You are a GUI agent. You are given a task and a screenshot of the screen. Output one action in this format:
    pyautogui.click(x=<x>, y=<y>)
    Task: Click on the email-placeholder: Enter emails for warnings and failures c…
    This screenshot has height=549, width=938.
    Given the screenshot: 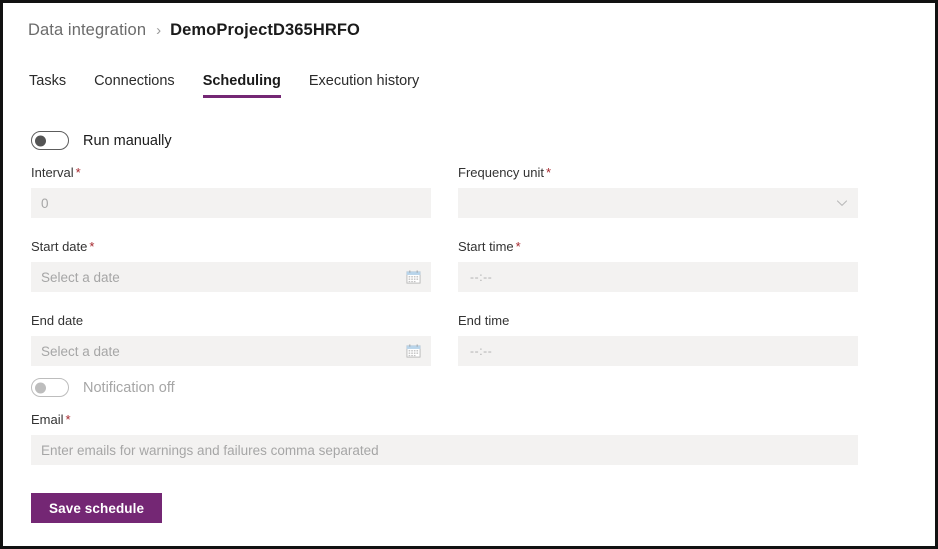 What is the action you would take?
    pyautogui.click(x=210, y=450)
    